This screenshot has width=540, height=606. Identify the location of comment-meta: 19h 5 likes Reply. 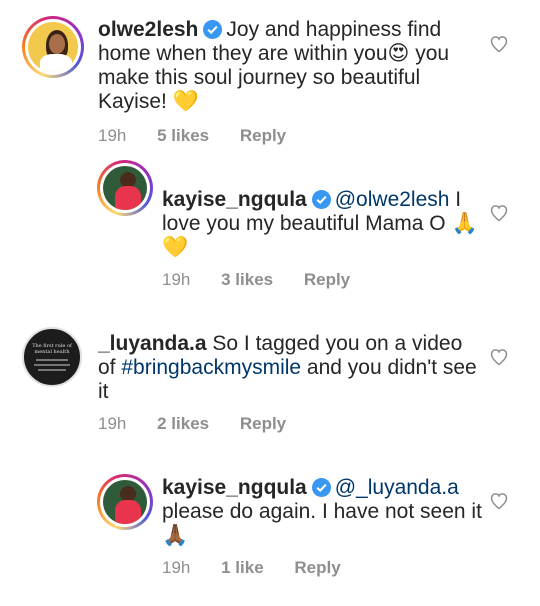
(192, 136).